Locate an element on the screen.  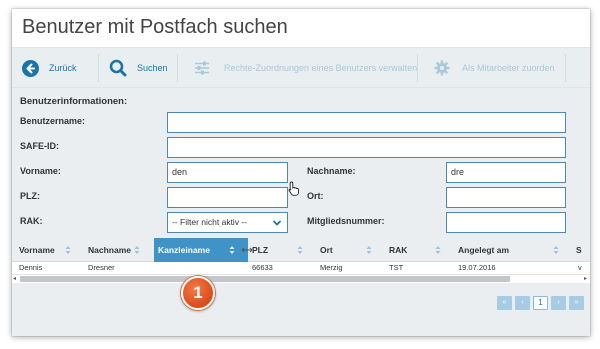
last-name-input: dre is located at coordinates (506, 172).